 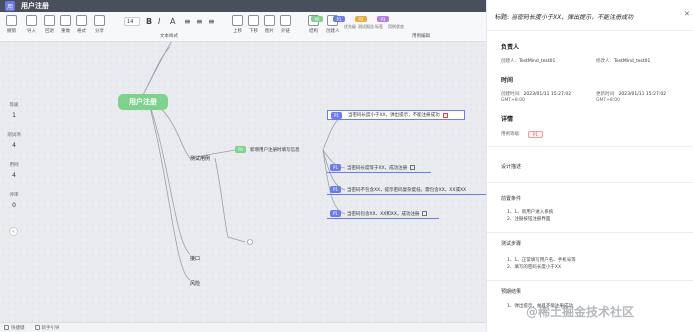 I want to click on image-icon, so click(x=269, y=20).